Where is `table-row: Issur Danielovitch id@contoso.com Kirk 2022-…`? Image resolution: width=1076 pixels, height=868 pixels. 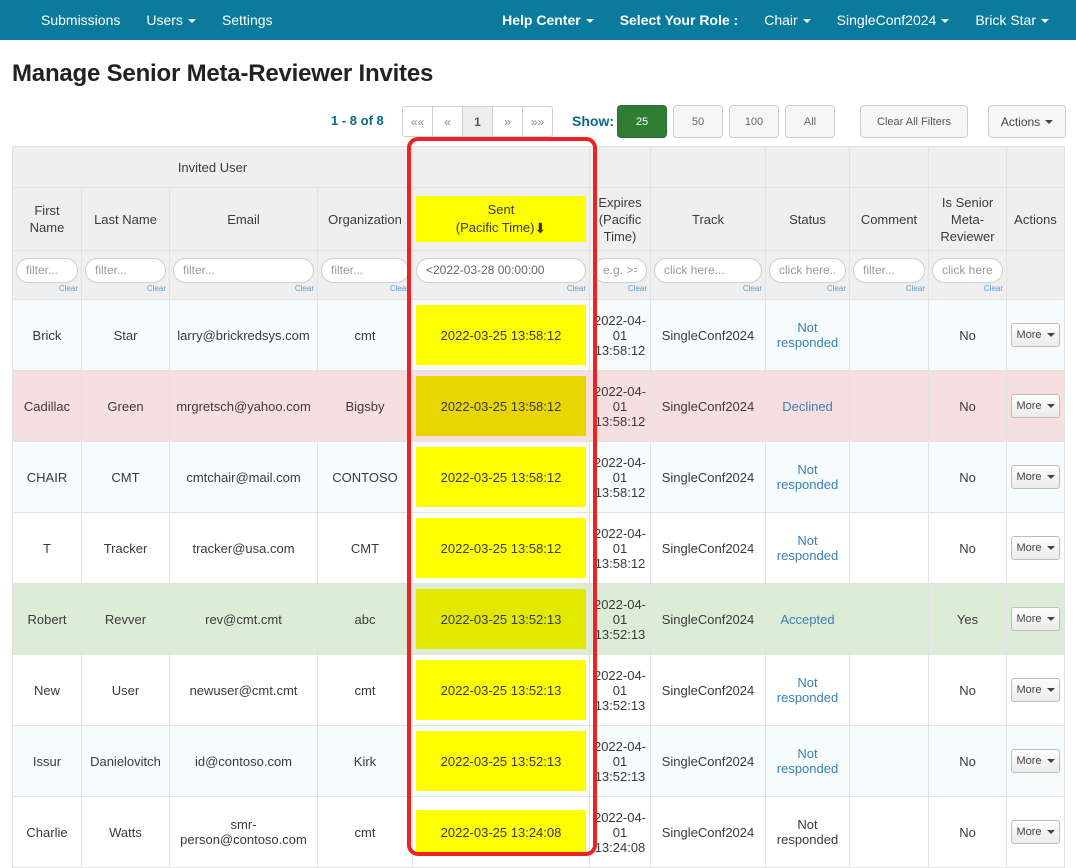 table-row: Issur Danielovitch id@contoso.com Kirk 2022-… is located at coordinates (538, 761).